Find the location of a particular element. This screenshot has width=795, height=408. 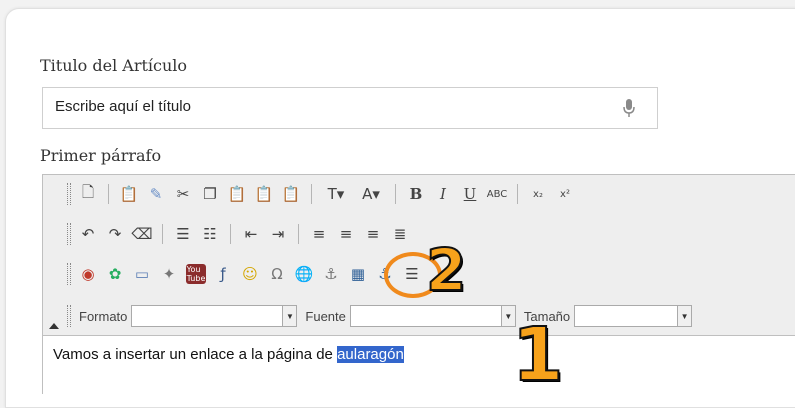

justify-icon: ≣ is located at coordinates (400, 234).